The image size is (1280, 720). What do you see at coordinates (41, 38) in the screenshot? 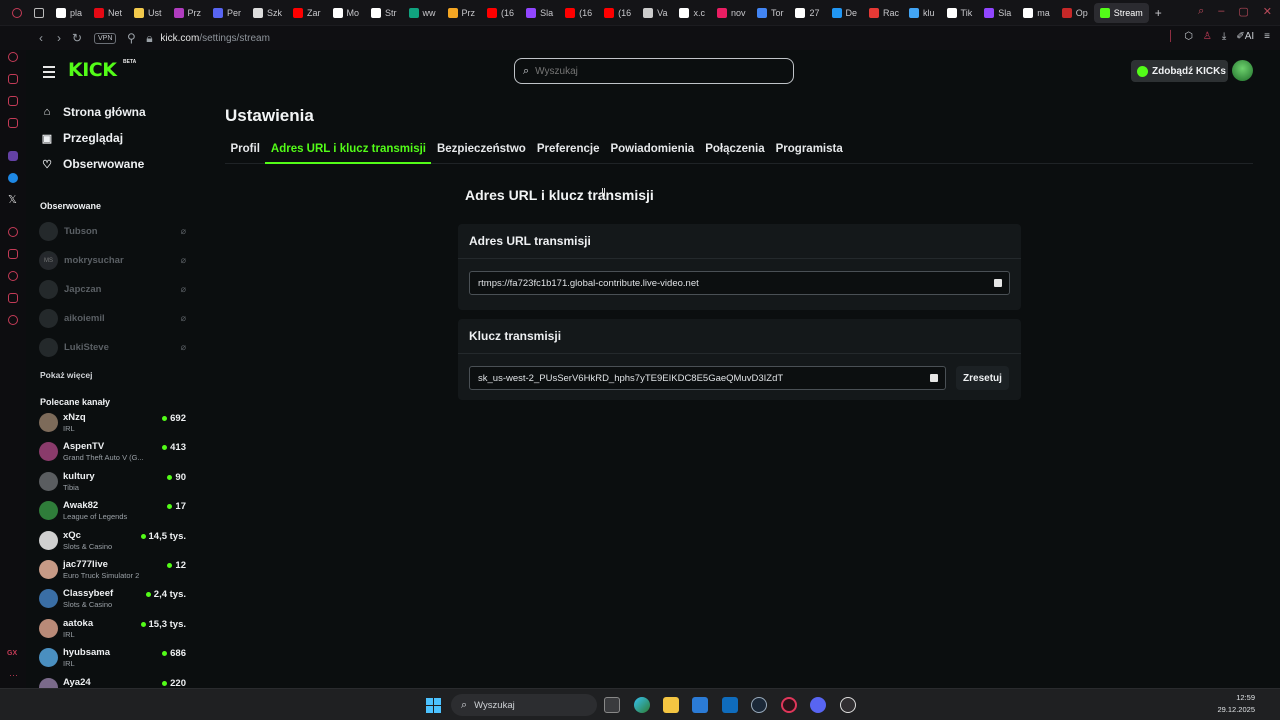
I see `back-button: ‹` at bounding box center [41, 38].